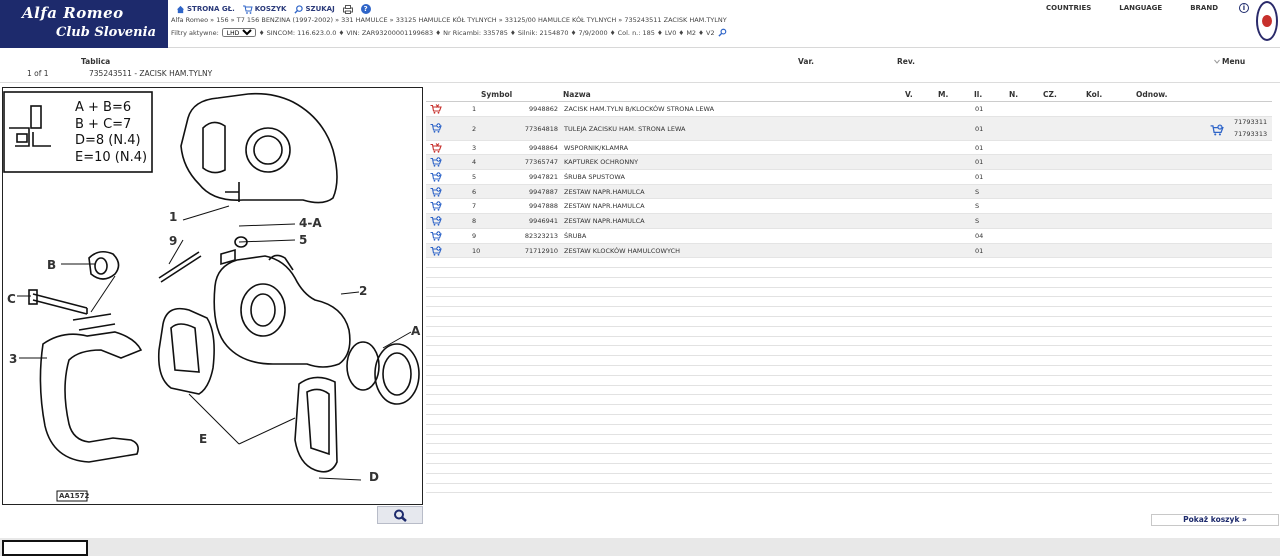  I want to click on replacement-symbol: 71793313, so click(1250, 134).